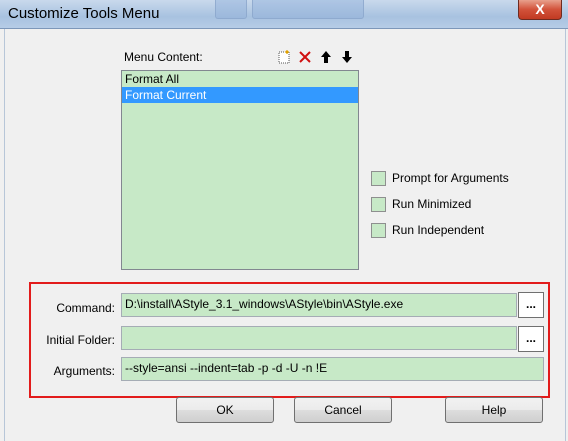 Image resolution: width=568 pixels, height=441 pixels. I want to click on menu-content-label: Menu Content:, so click(163, 57).